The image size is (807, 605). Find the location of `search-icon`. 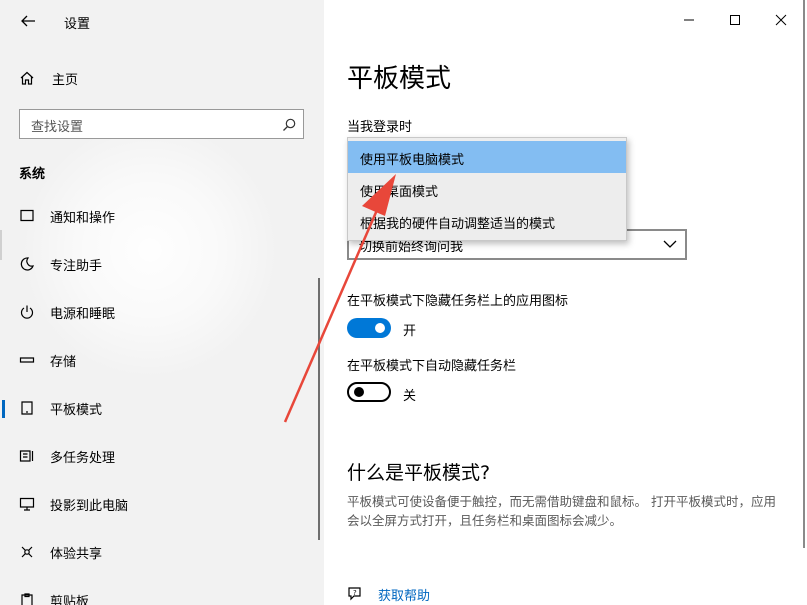

search-icon is located at coordinates (289, 125).